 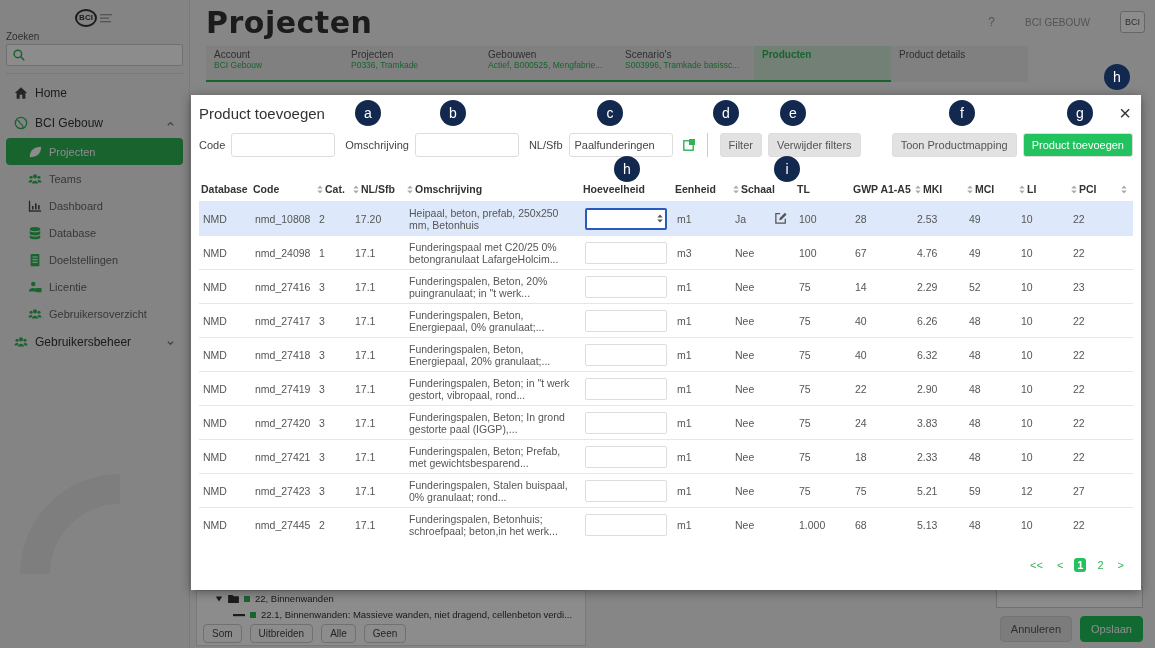 What do you see at coordinates (660, 218) in the screenshot?
I see `spinner-icon` at bounding box center [660, 218].